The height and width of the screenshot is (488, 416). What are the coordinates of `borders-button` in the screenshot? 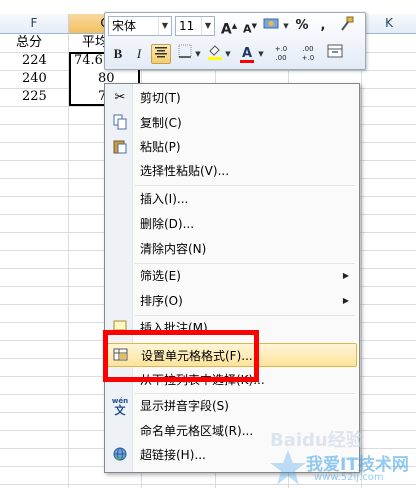 It's located at (185, 54).